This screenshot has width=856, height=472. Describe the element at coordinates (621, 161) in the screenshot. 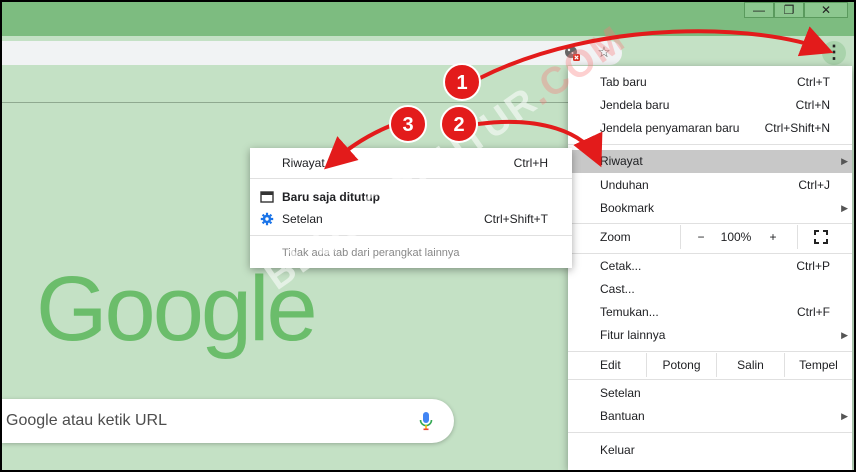

I see `menu-item-label: Riwayat` at that location.